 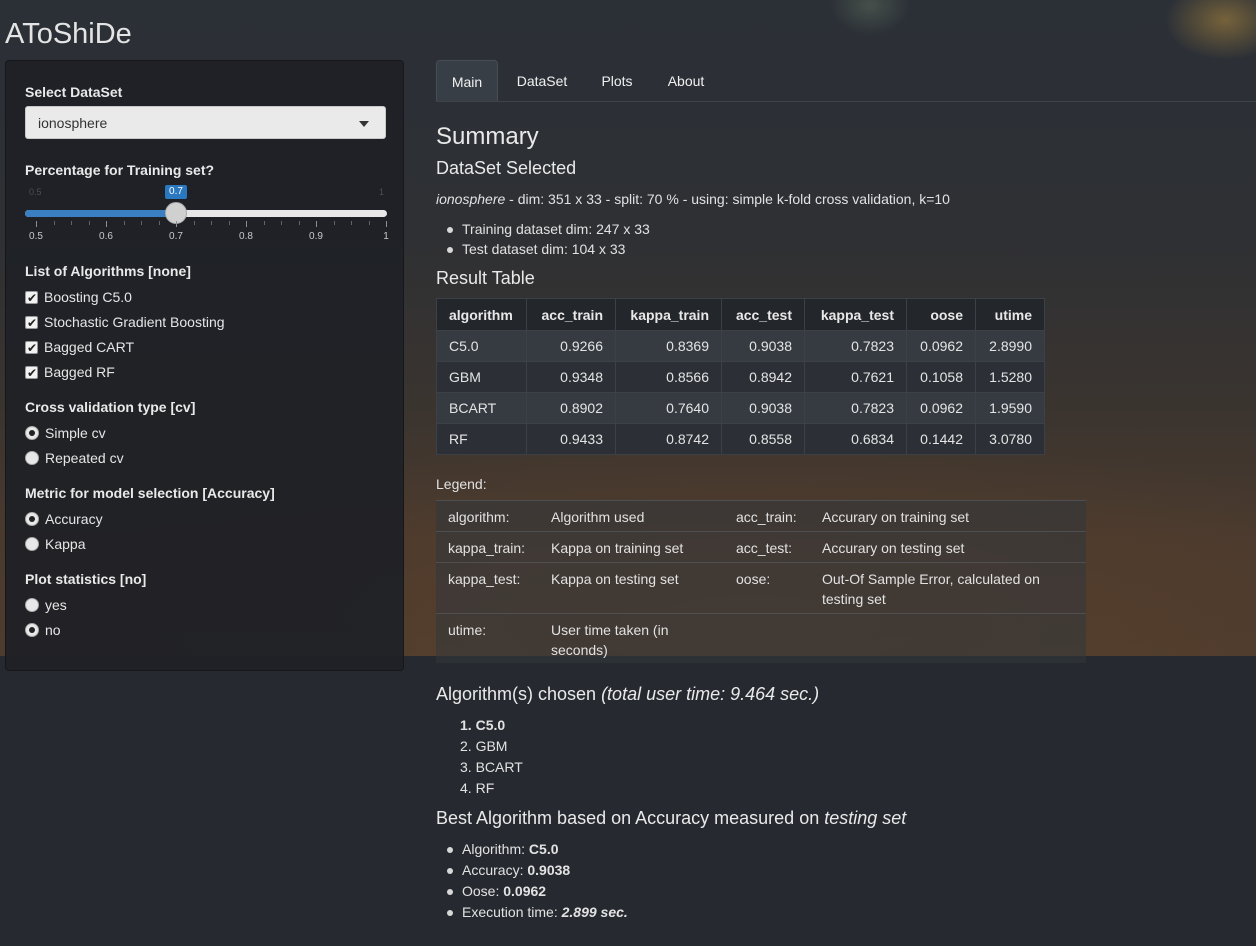 I want to click on tab-main: Main, so click(x=467, y=80).